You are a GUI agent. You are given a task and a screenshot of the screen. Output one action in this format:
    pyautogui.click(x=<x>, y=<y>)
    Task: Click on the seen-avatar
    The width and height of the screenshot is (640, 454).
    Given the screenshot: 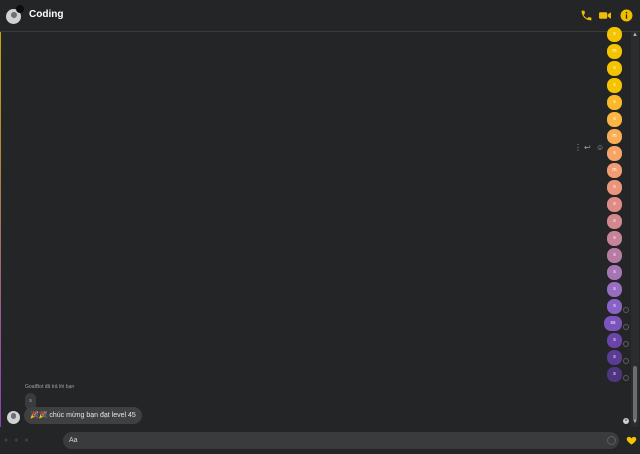 What is the action you would take?
    pyautogui.click(x=626, y=421)
    